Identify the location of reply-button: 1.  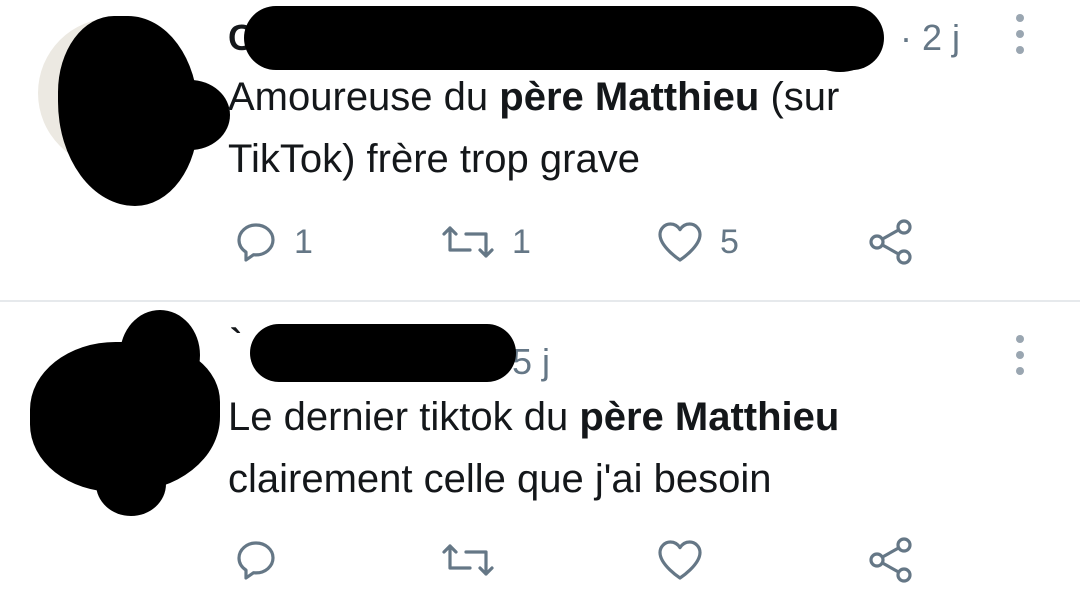
(273, 242).